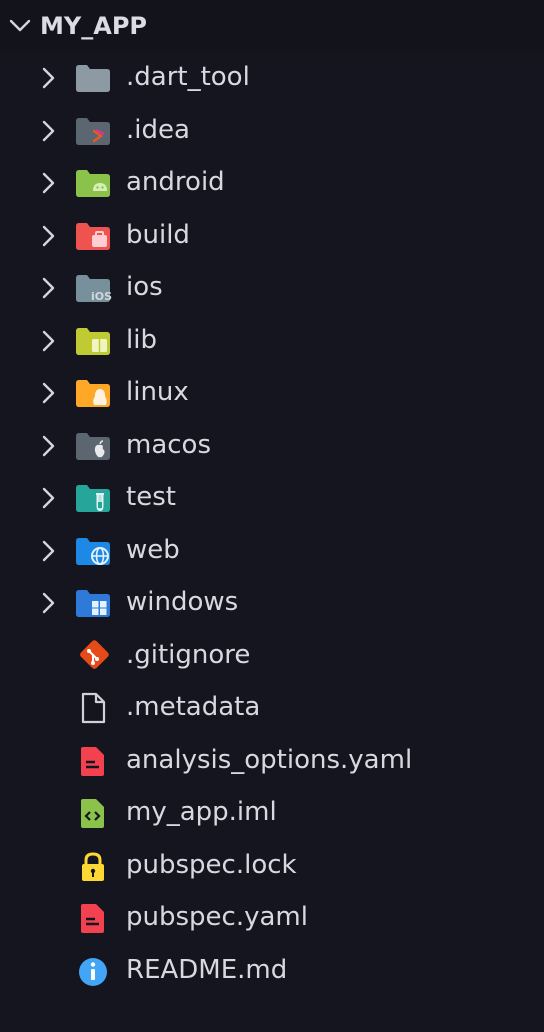 The width and height of the screenshot is (544, 1032). Describe the element at coordinates (93, 708) in the screenshot. I see `file-icon` at that location.